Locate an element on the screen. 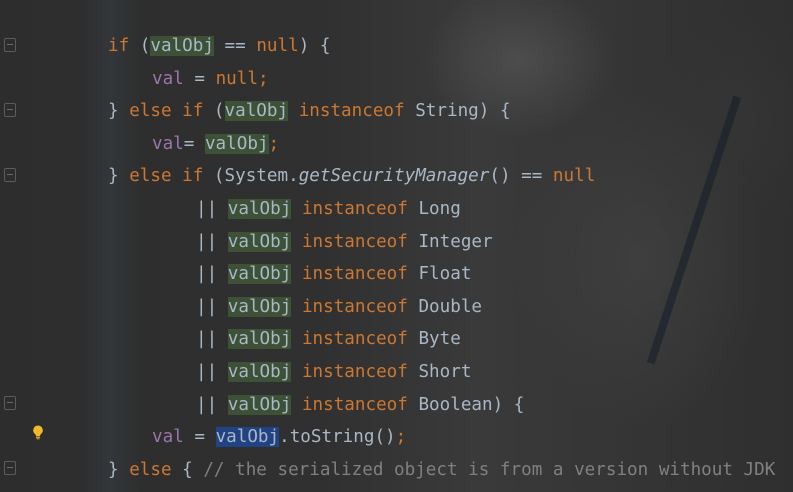 Image resolution: width=793 pixels, height=492 pixels. editor-gutter is located at coordinates (14, 246).